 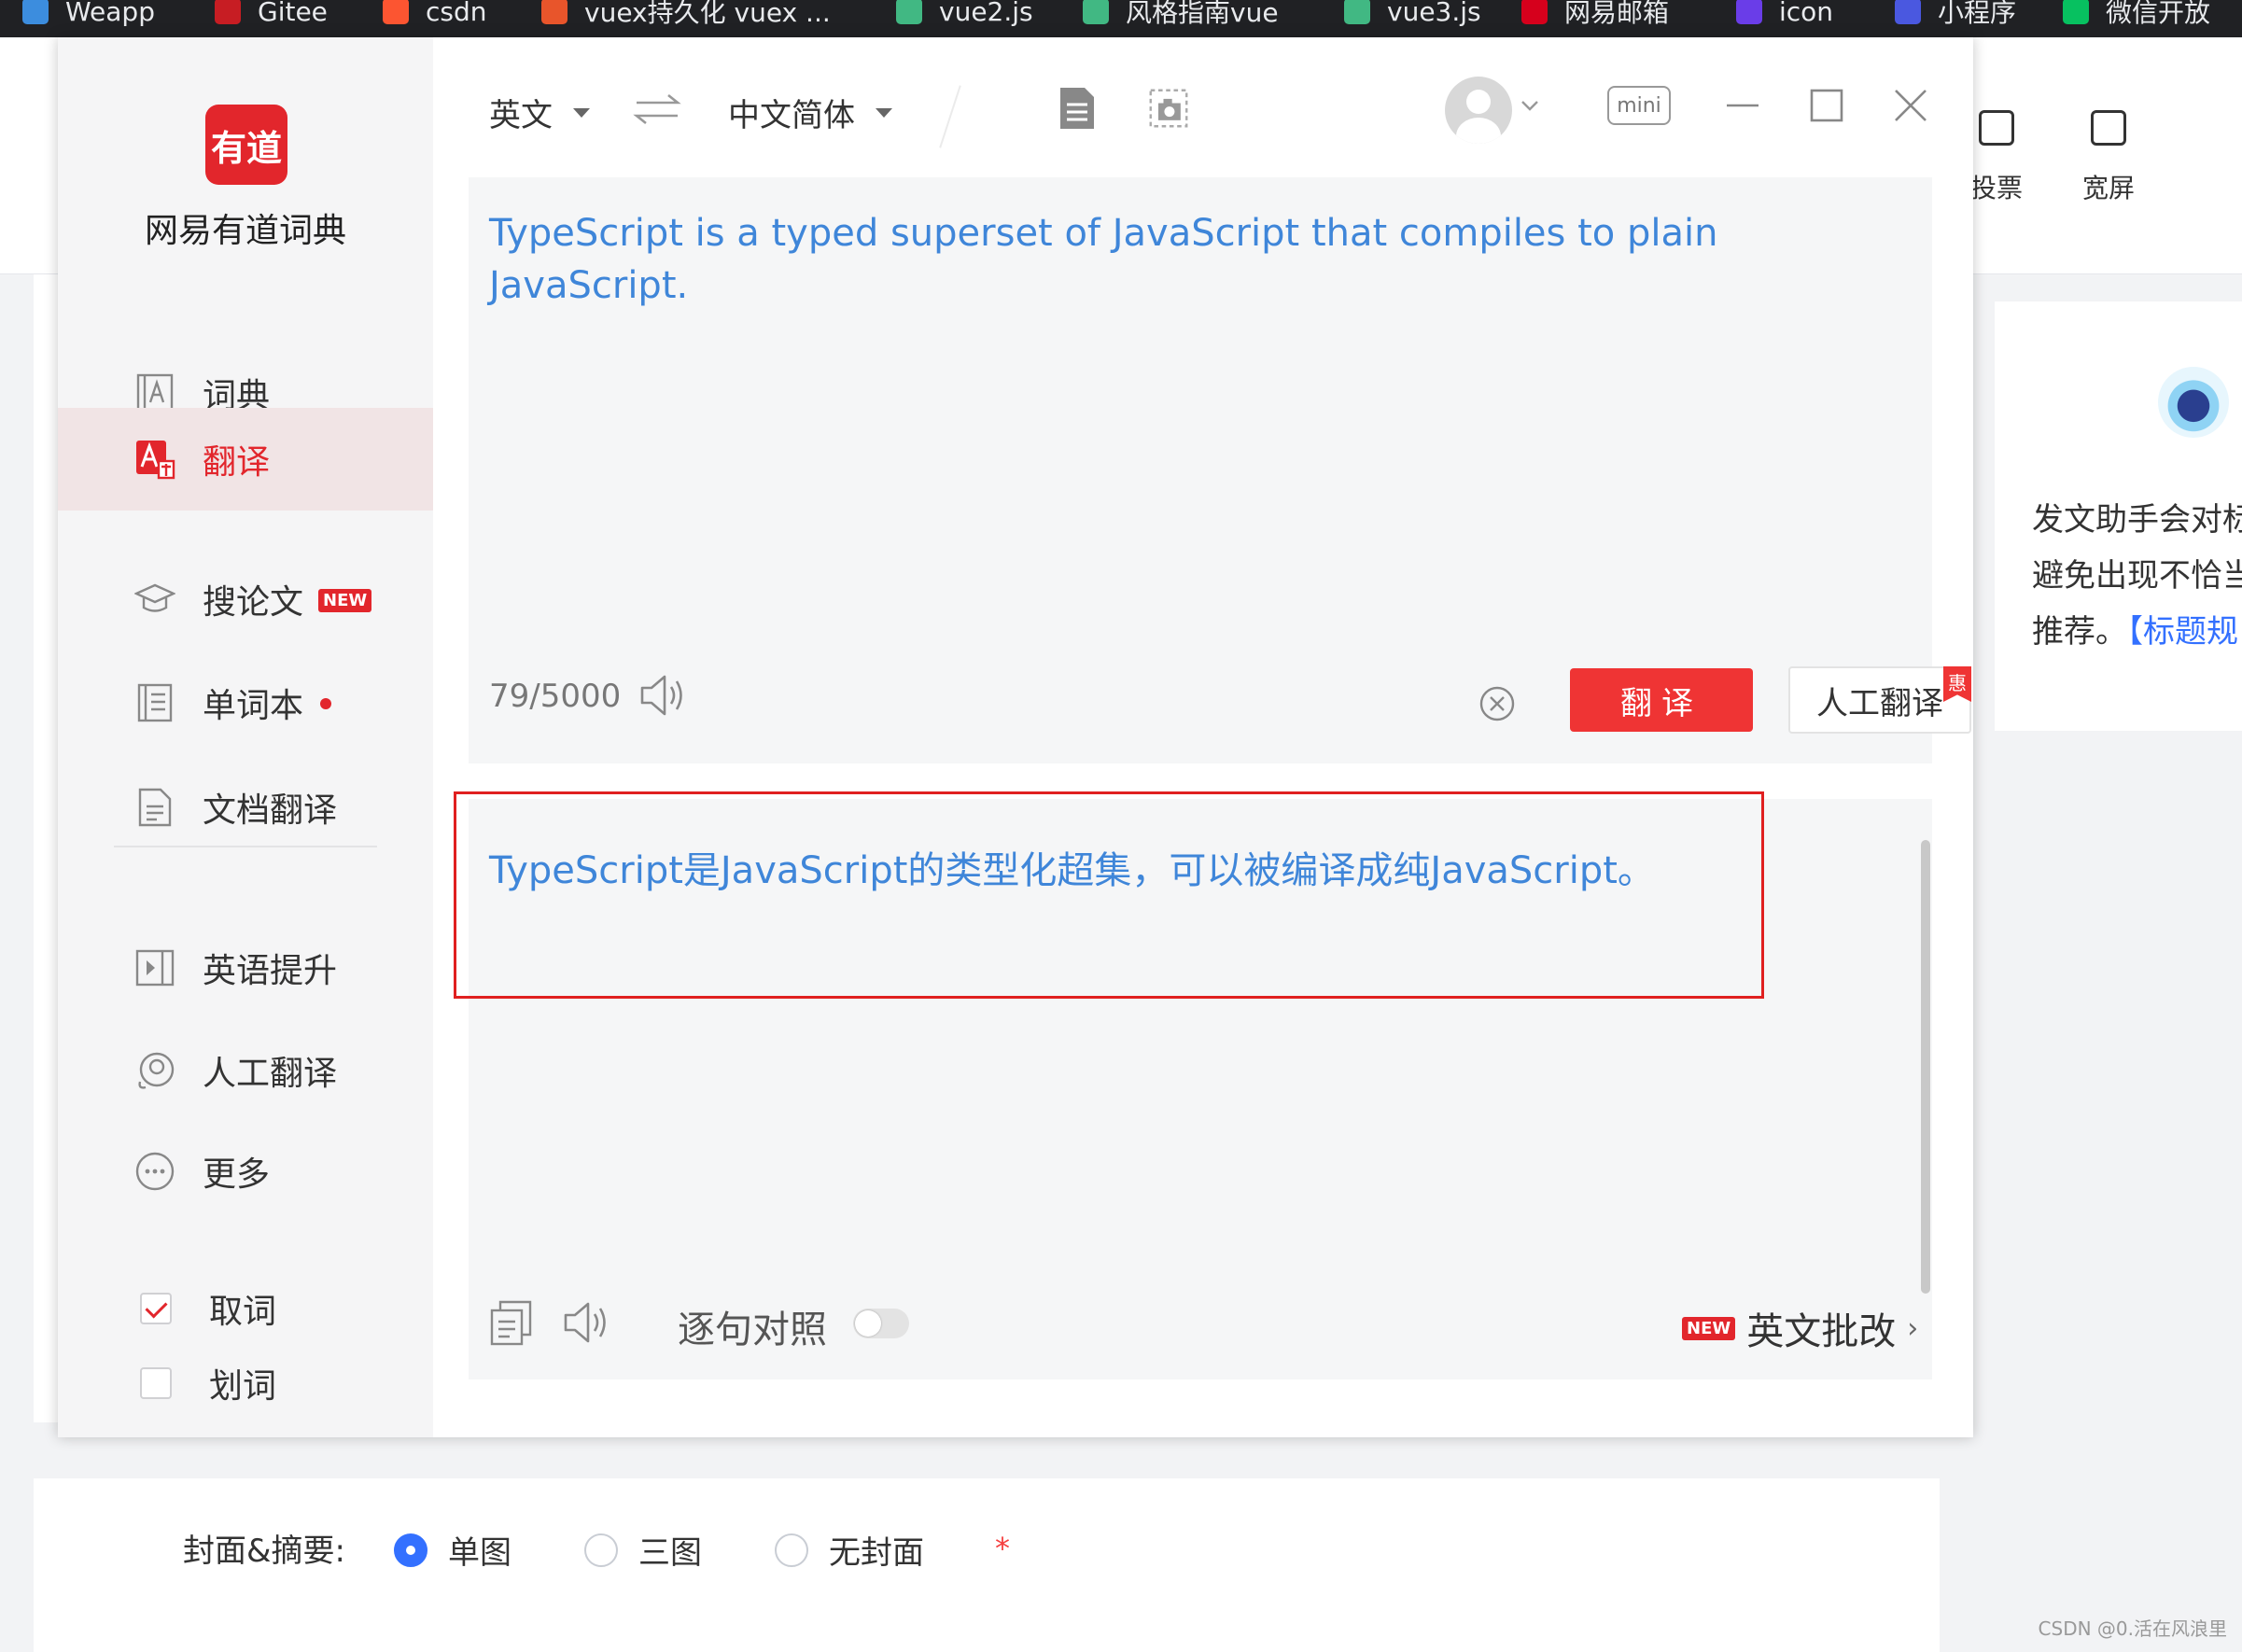 I want to click on user-avatar, so click(x=1478, y=110).